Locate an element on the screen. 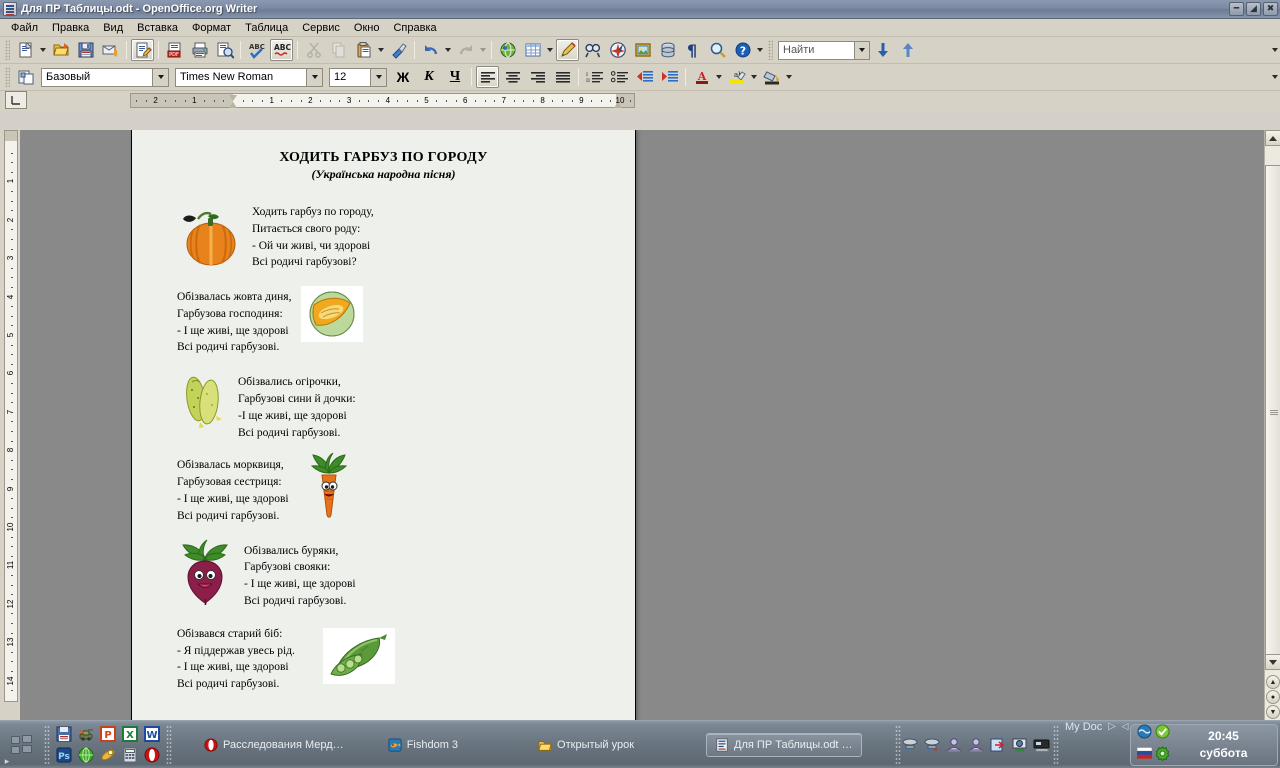 The width and height of the screenshot is (1280, 768). align-justify-icon is located at coordinates (562, 77).